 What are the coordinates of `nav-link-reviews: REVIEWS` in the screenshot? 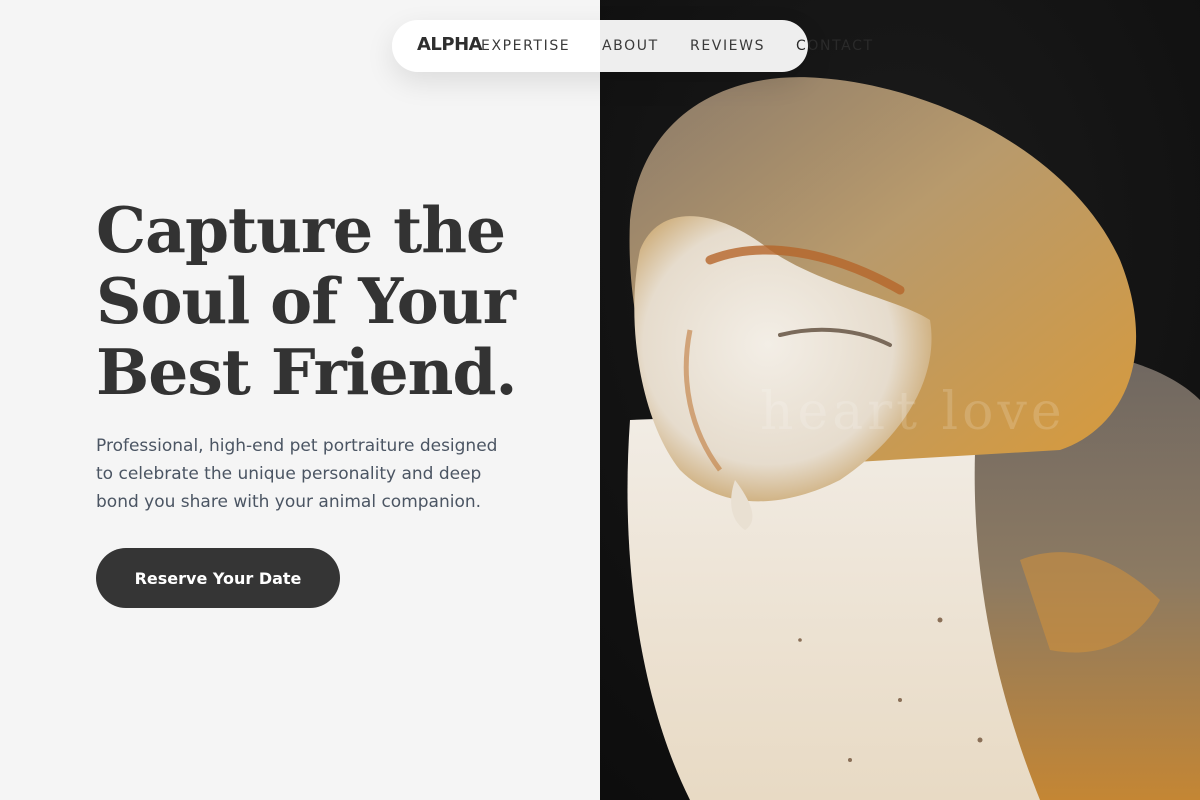 It's located at (727, 46).